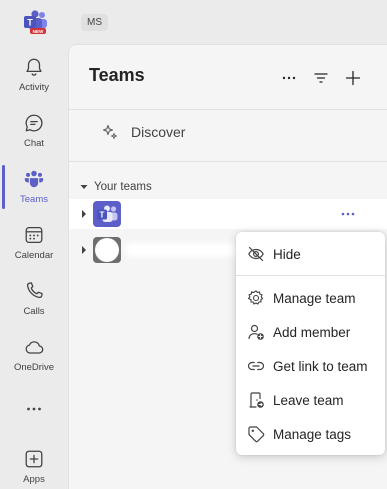 This screenshot has width=387, height=489. What do you see at coordinates (256, 400) in the screenshot?
I see `leave-door-icon` at bounding box center [256, 400].